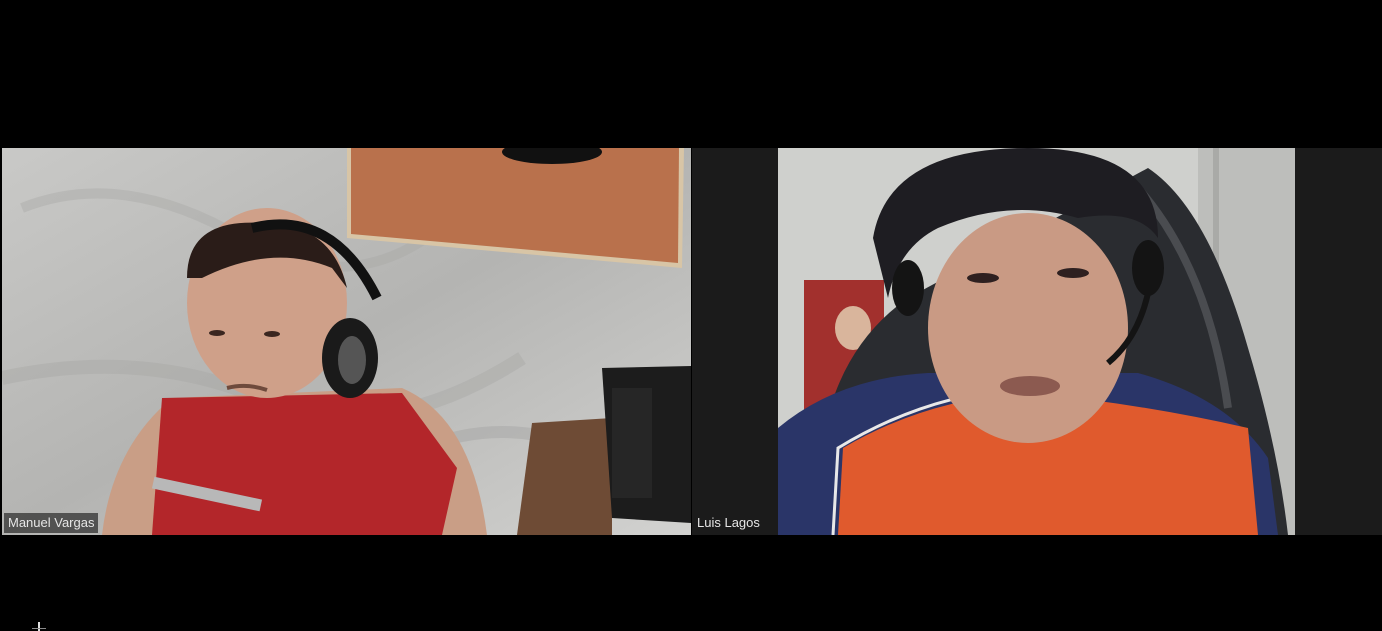  I want to click on participant-name-label: Manuel Vargas, so click(51, 523).